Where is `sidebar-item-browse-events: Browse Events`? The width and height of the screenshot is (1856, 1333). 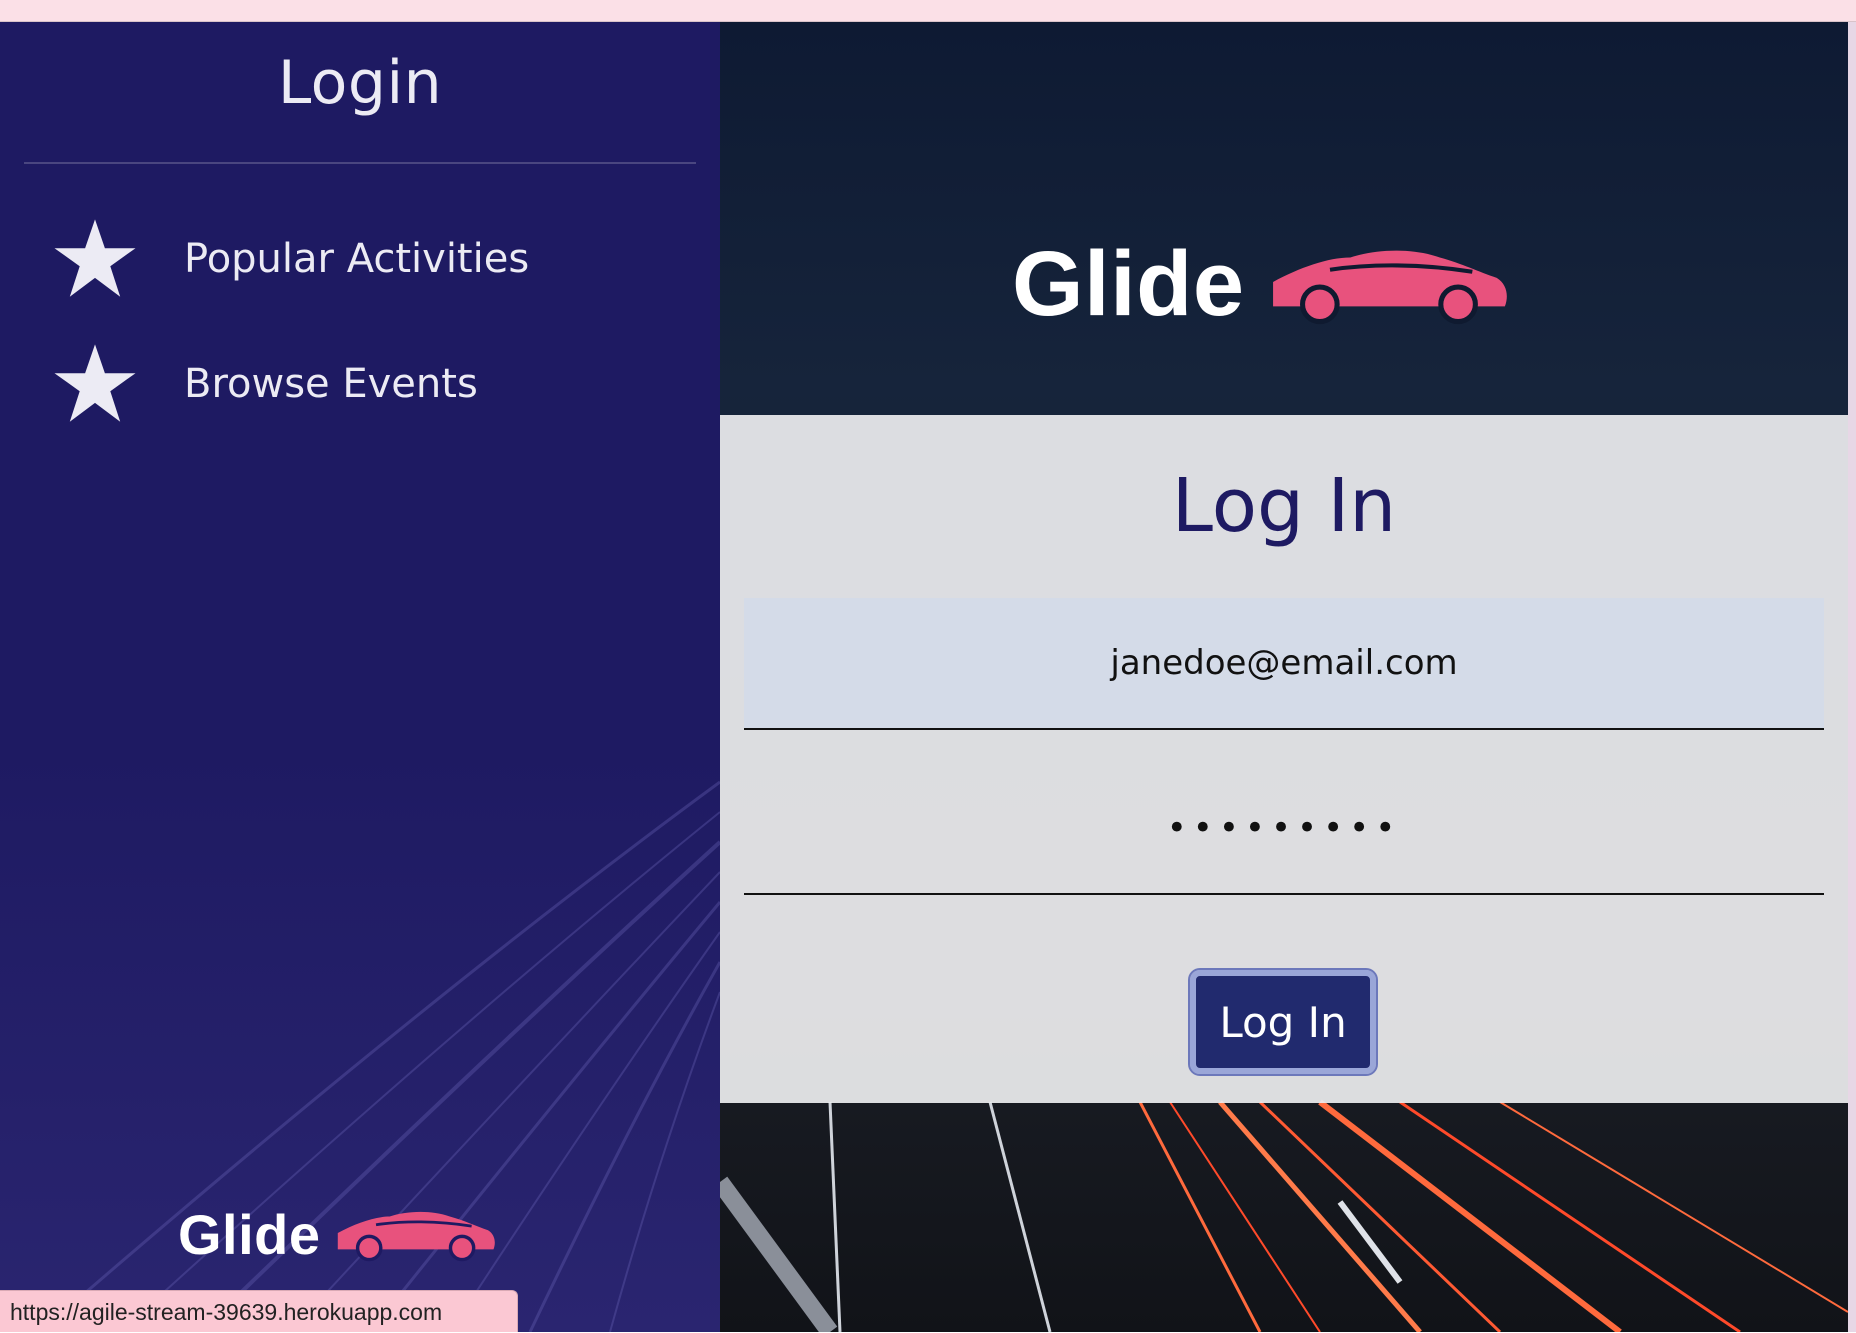 sidebar-item-browse-events: Browse Events is located at coordinates (360, 384).